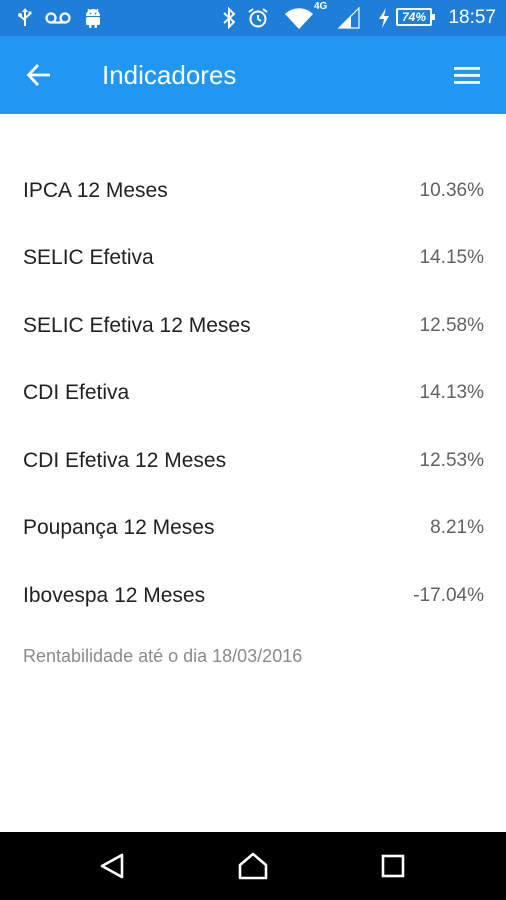  I want to click on indicator-value: 8.21%, so click(457, 528).